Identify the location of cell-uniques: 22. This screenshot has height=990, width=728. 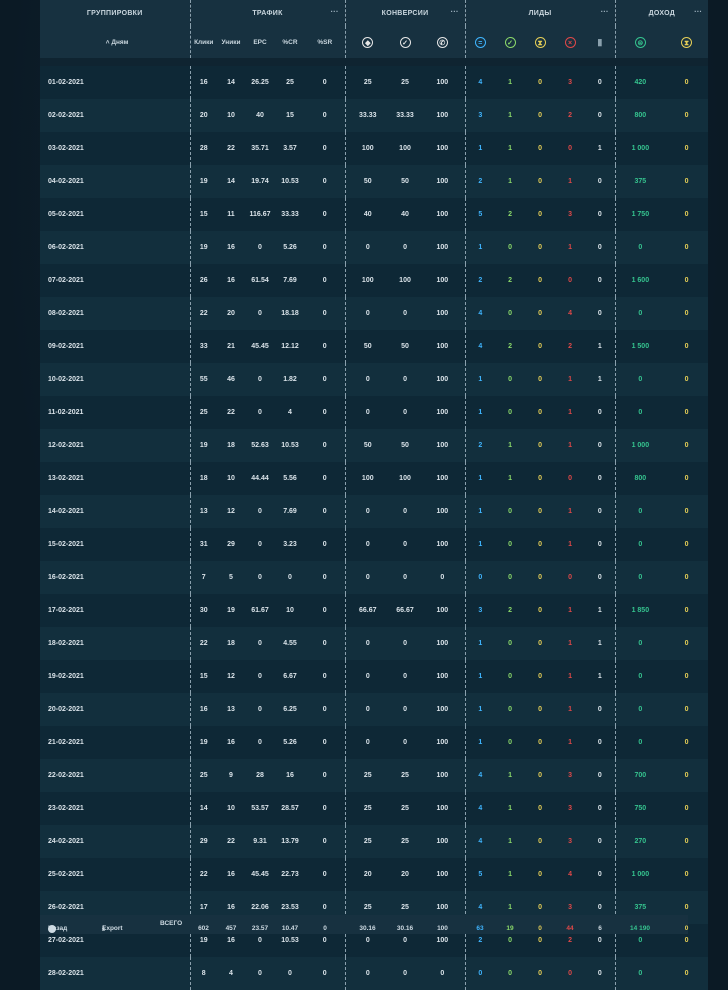
(231, 412).